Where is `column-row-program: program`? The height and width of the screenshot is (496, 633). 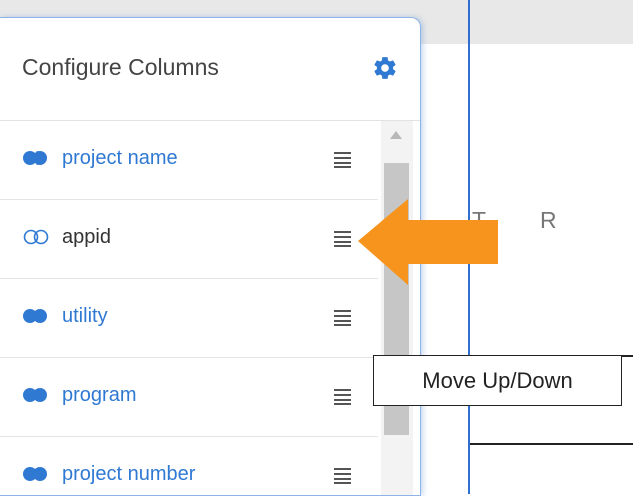
column-row-program: program is located at coordinates (189, 397).